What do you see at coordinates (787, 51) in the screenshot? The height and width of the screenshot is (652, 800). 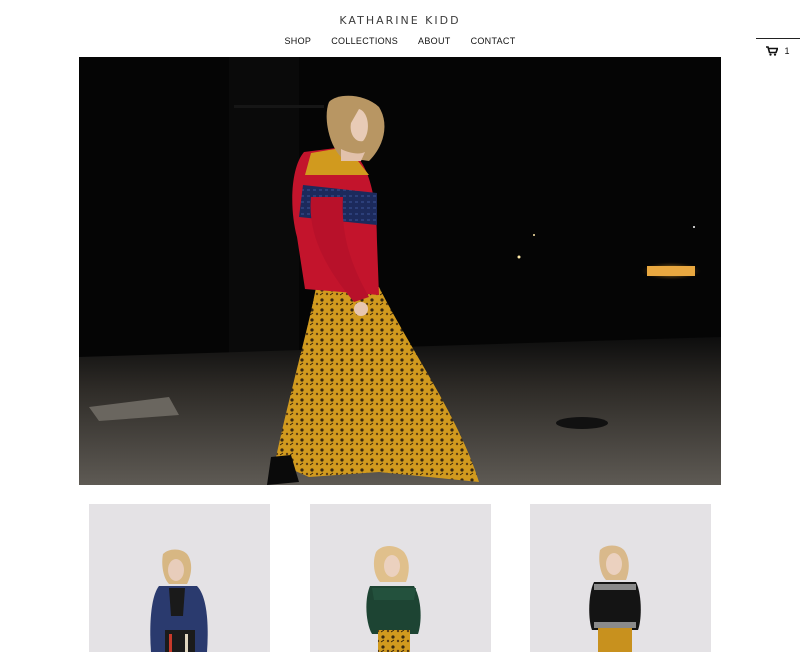 I see `cart-count: 1` at bounding box center [787, 51].